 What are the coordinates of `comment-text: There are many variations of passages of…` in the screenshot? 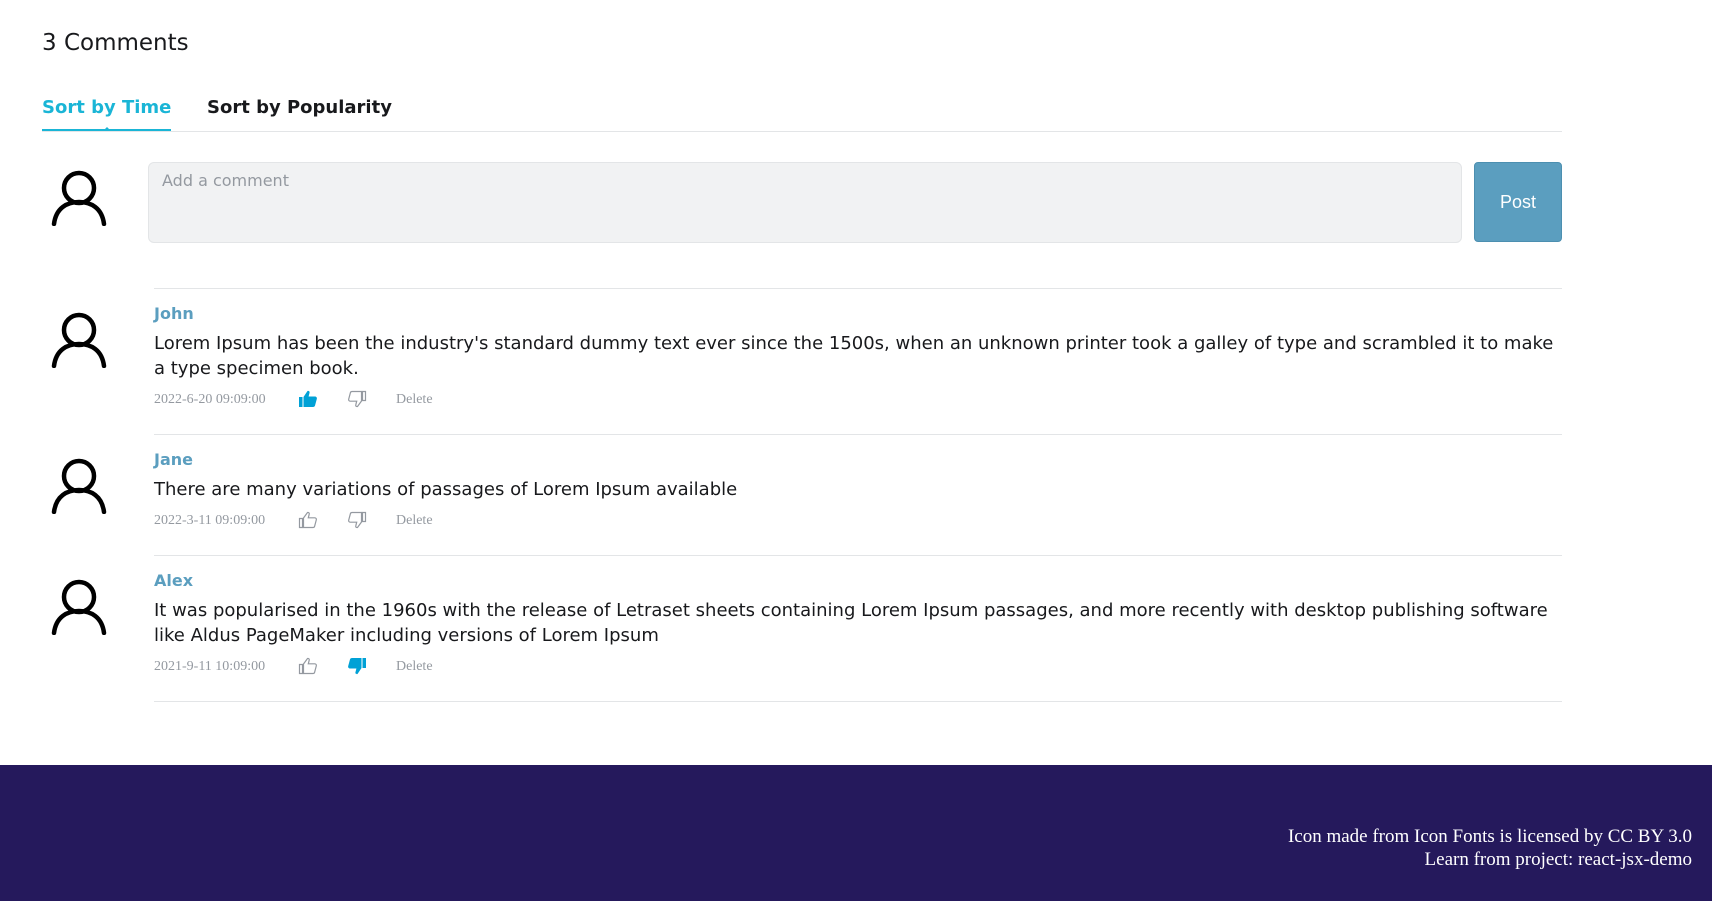 It's located at (446, 489).